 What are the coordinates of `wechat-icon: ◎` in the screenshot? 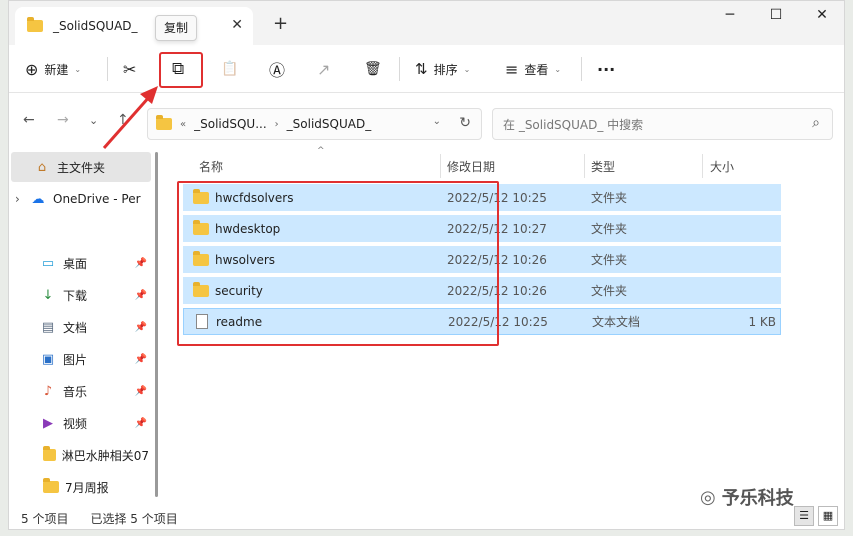 It's located at (708, 497).